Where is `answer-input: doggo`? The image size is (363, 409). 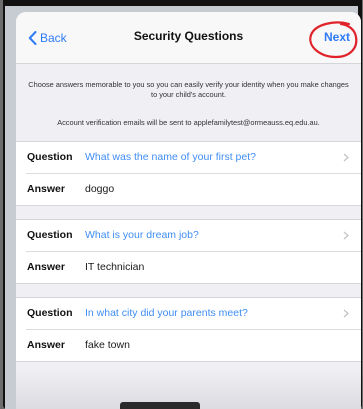
answer-input: doggo is located at coordinates (99, 189).